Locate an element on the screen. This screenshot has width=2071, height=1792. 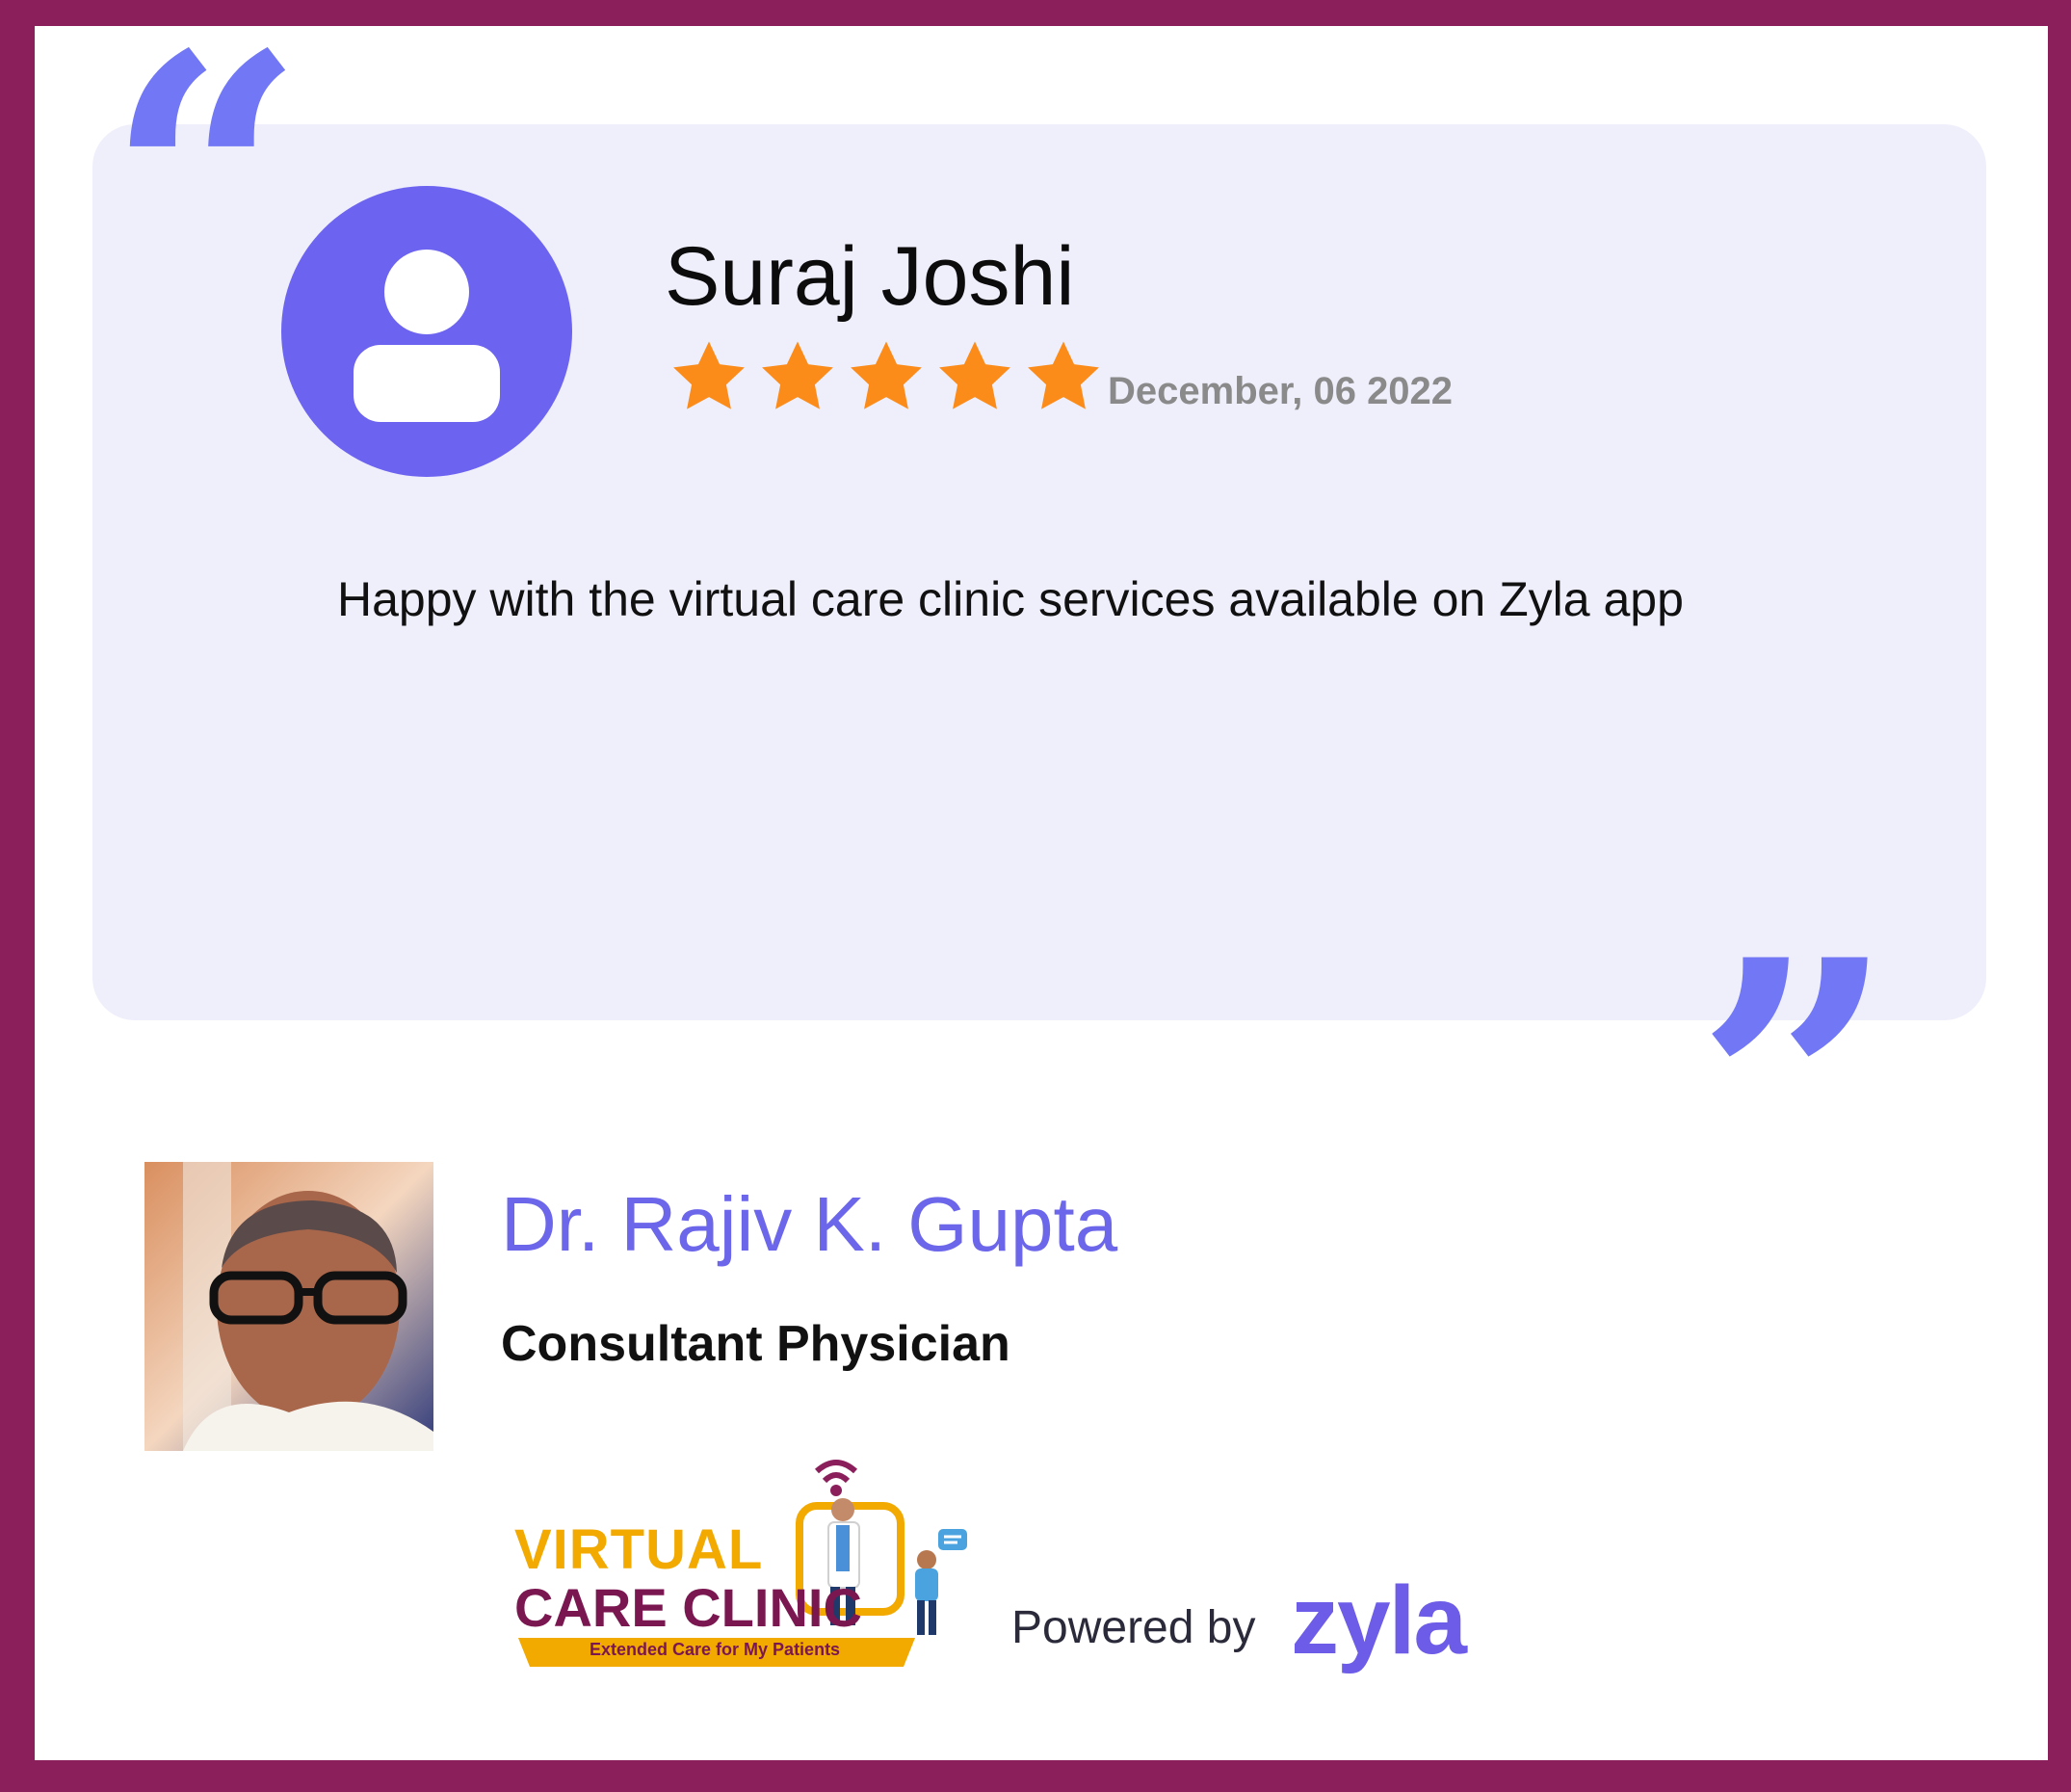
doctor-photo is located at coordinates (288, 1307).